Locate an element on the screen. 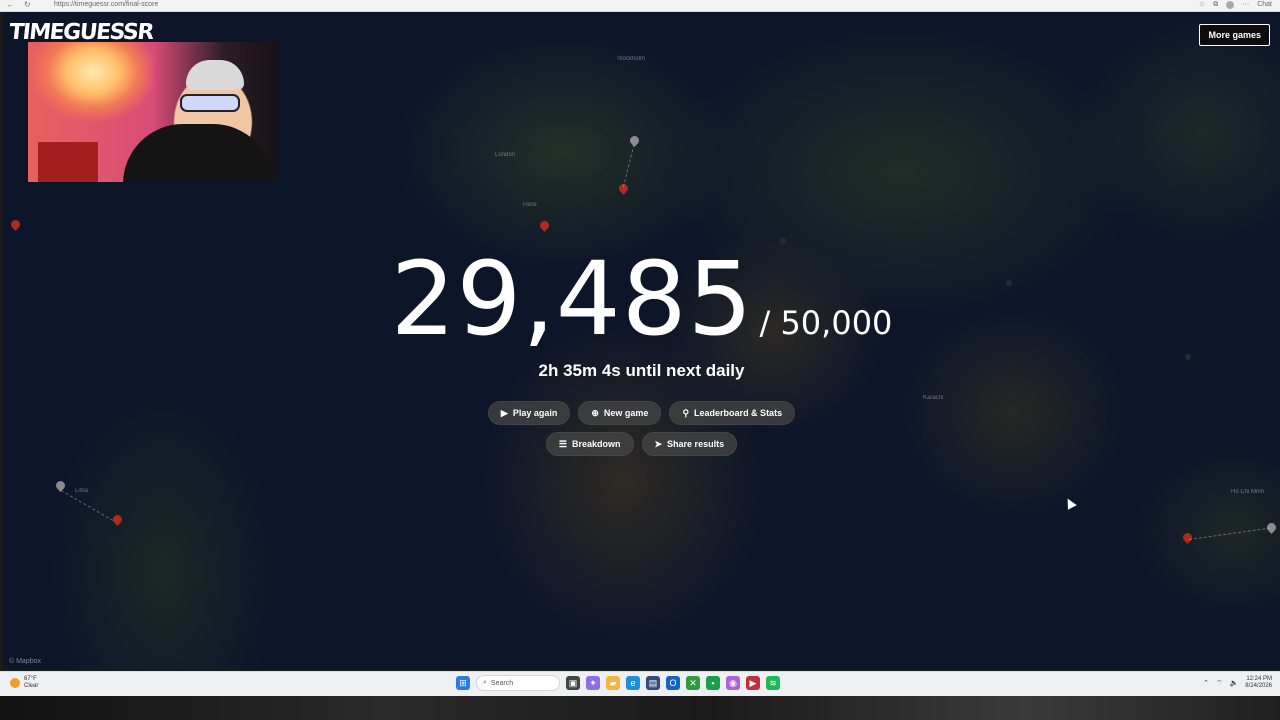  file-explorer-icon: ▰ is located at coordinates (613, 683).